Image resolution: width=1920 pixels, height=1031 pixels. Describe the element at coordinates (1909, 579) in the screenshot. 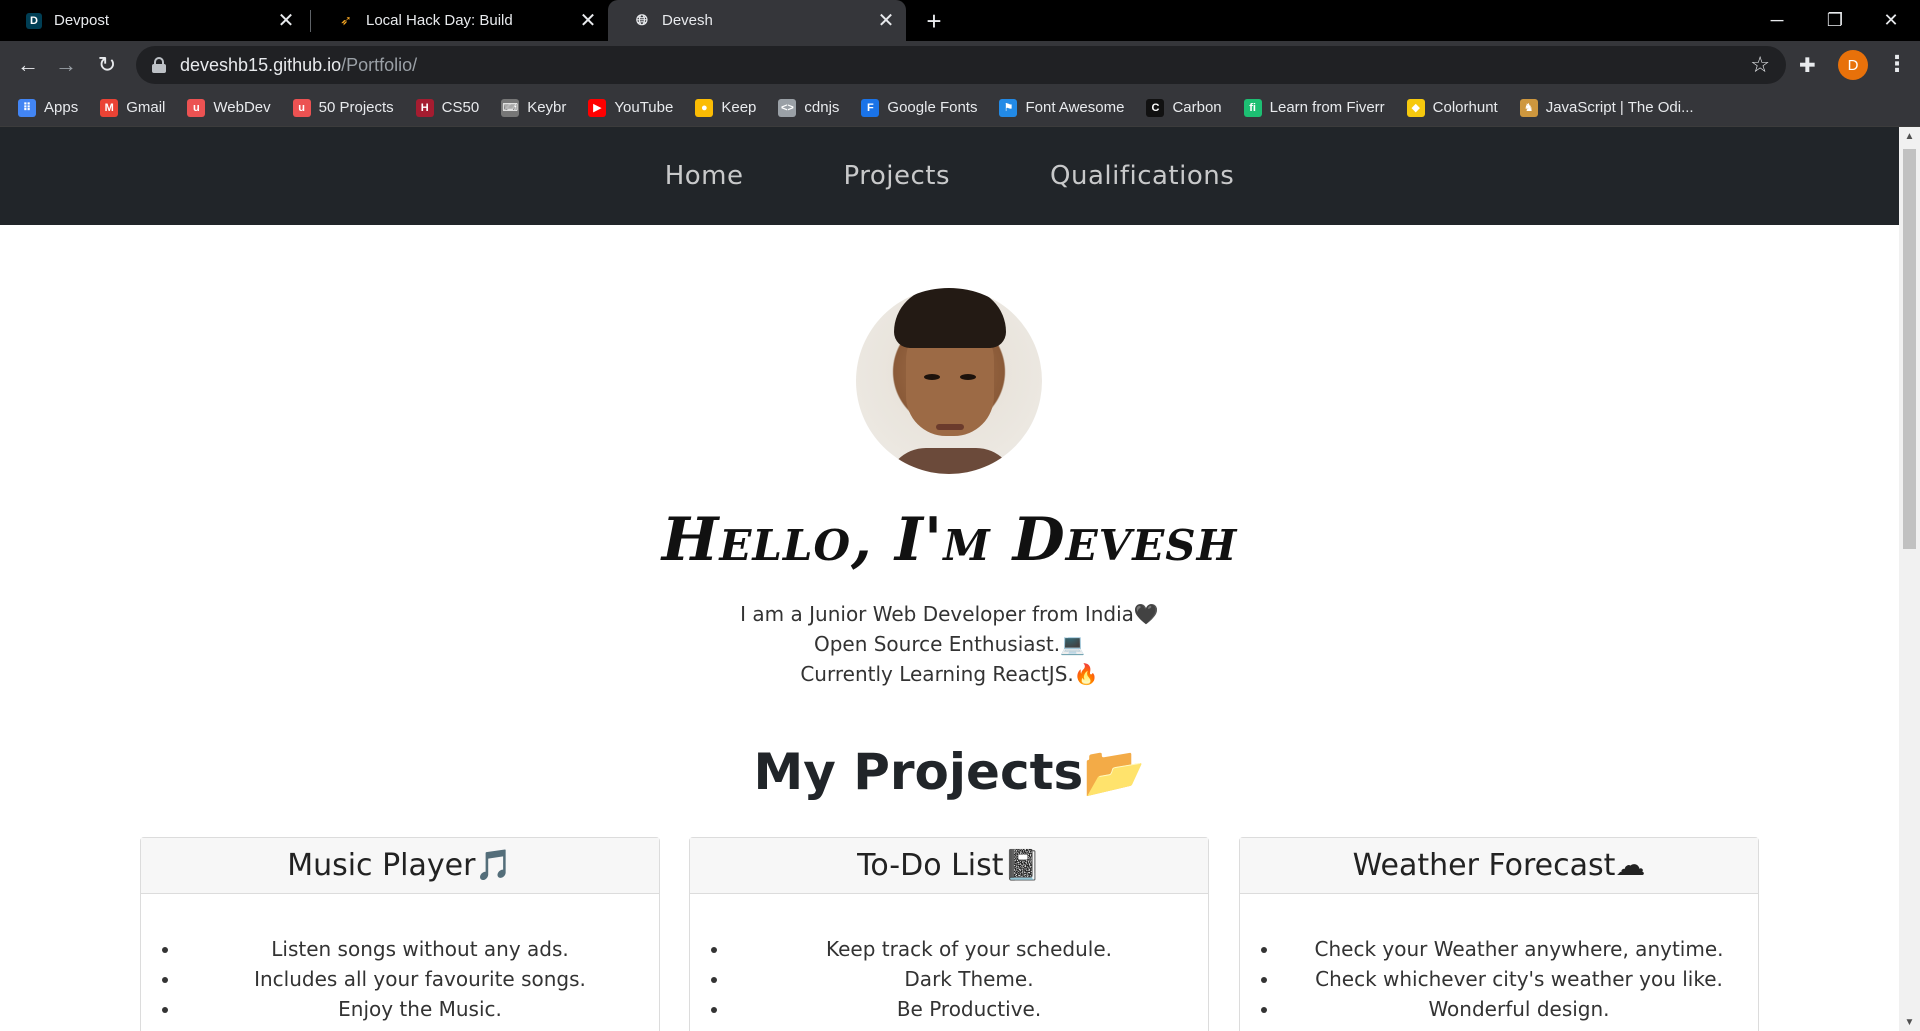

I see `vertical-scrollbar: ▲ ▼` at that location.